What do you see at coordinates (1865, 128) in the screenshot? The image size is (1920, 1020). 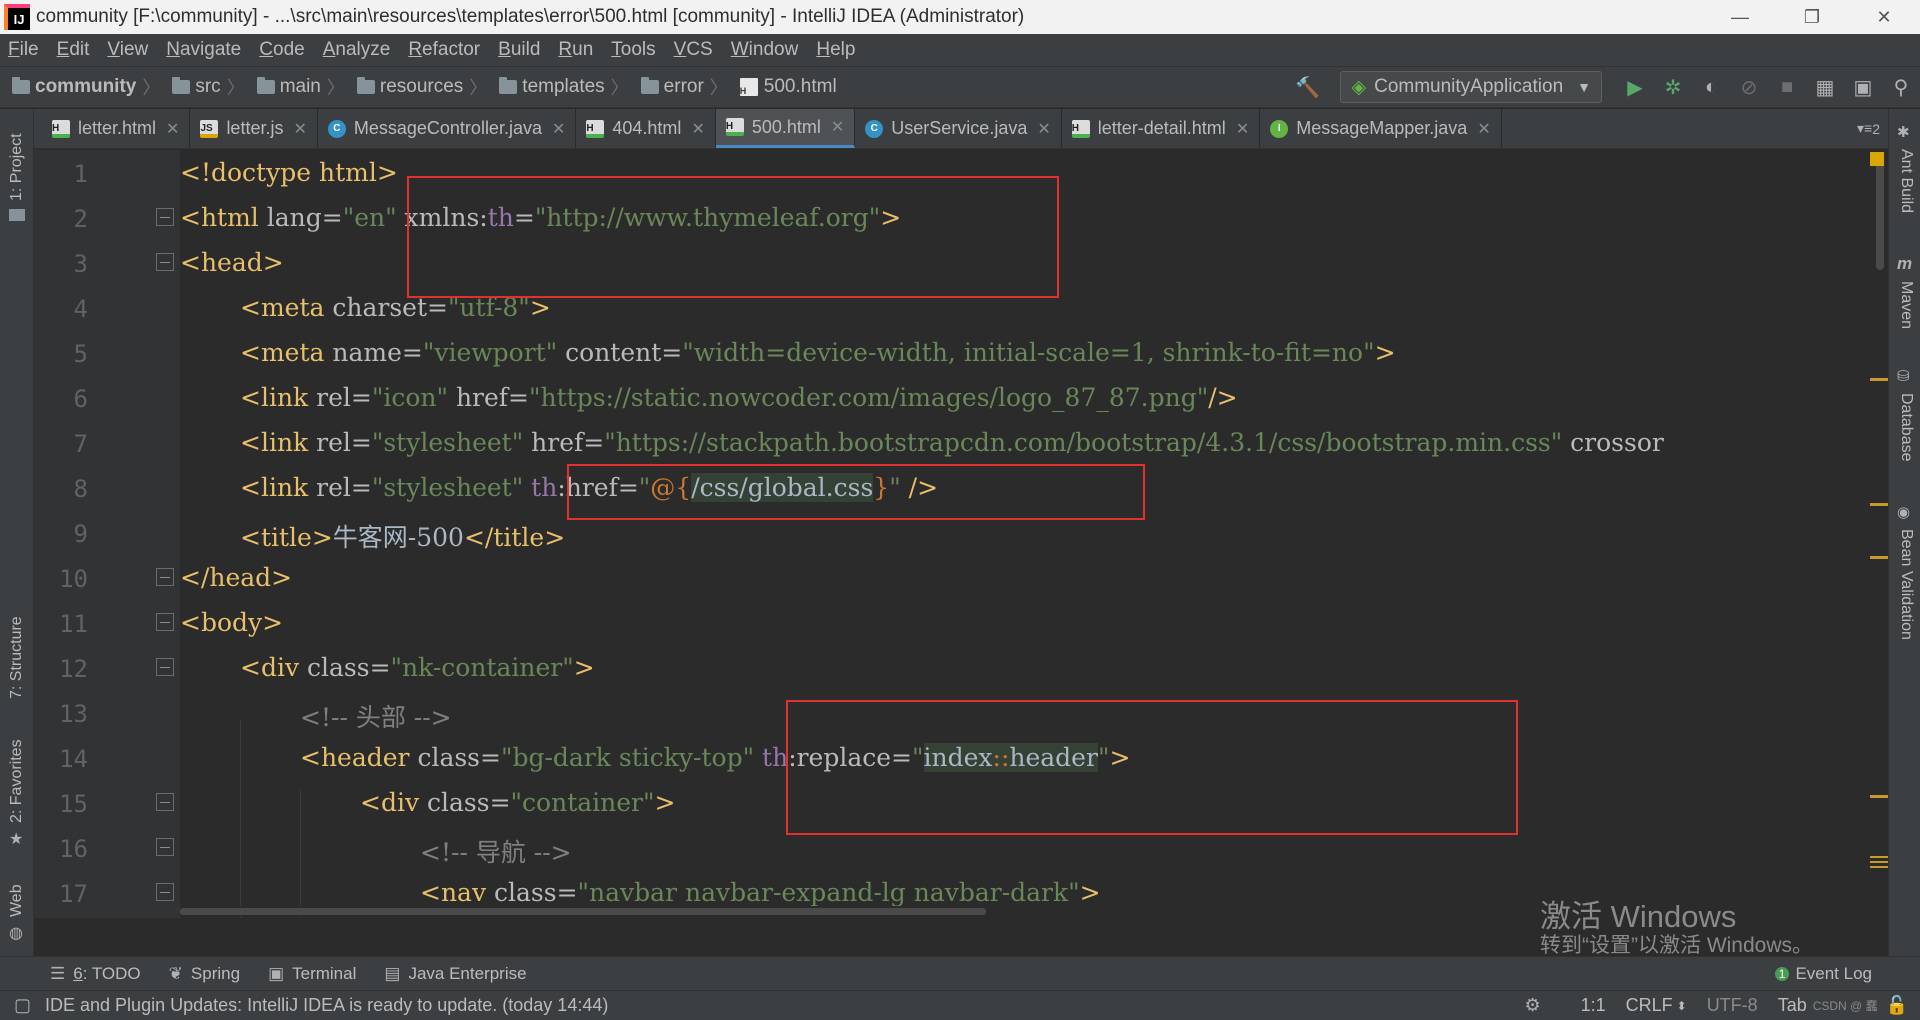 I see `tabs-list-icon: ▾≡` at bounding box center [1865, 128].